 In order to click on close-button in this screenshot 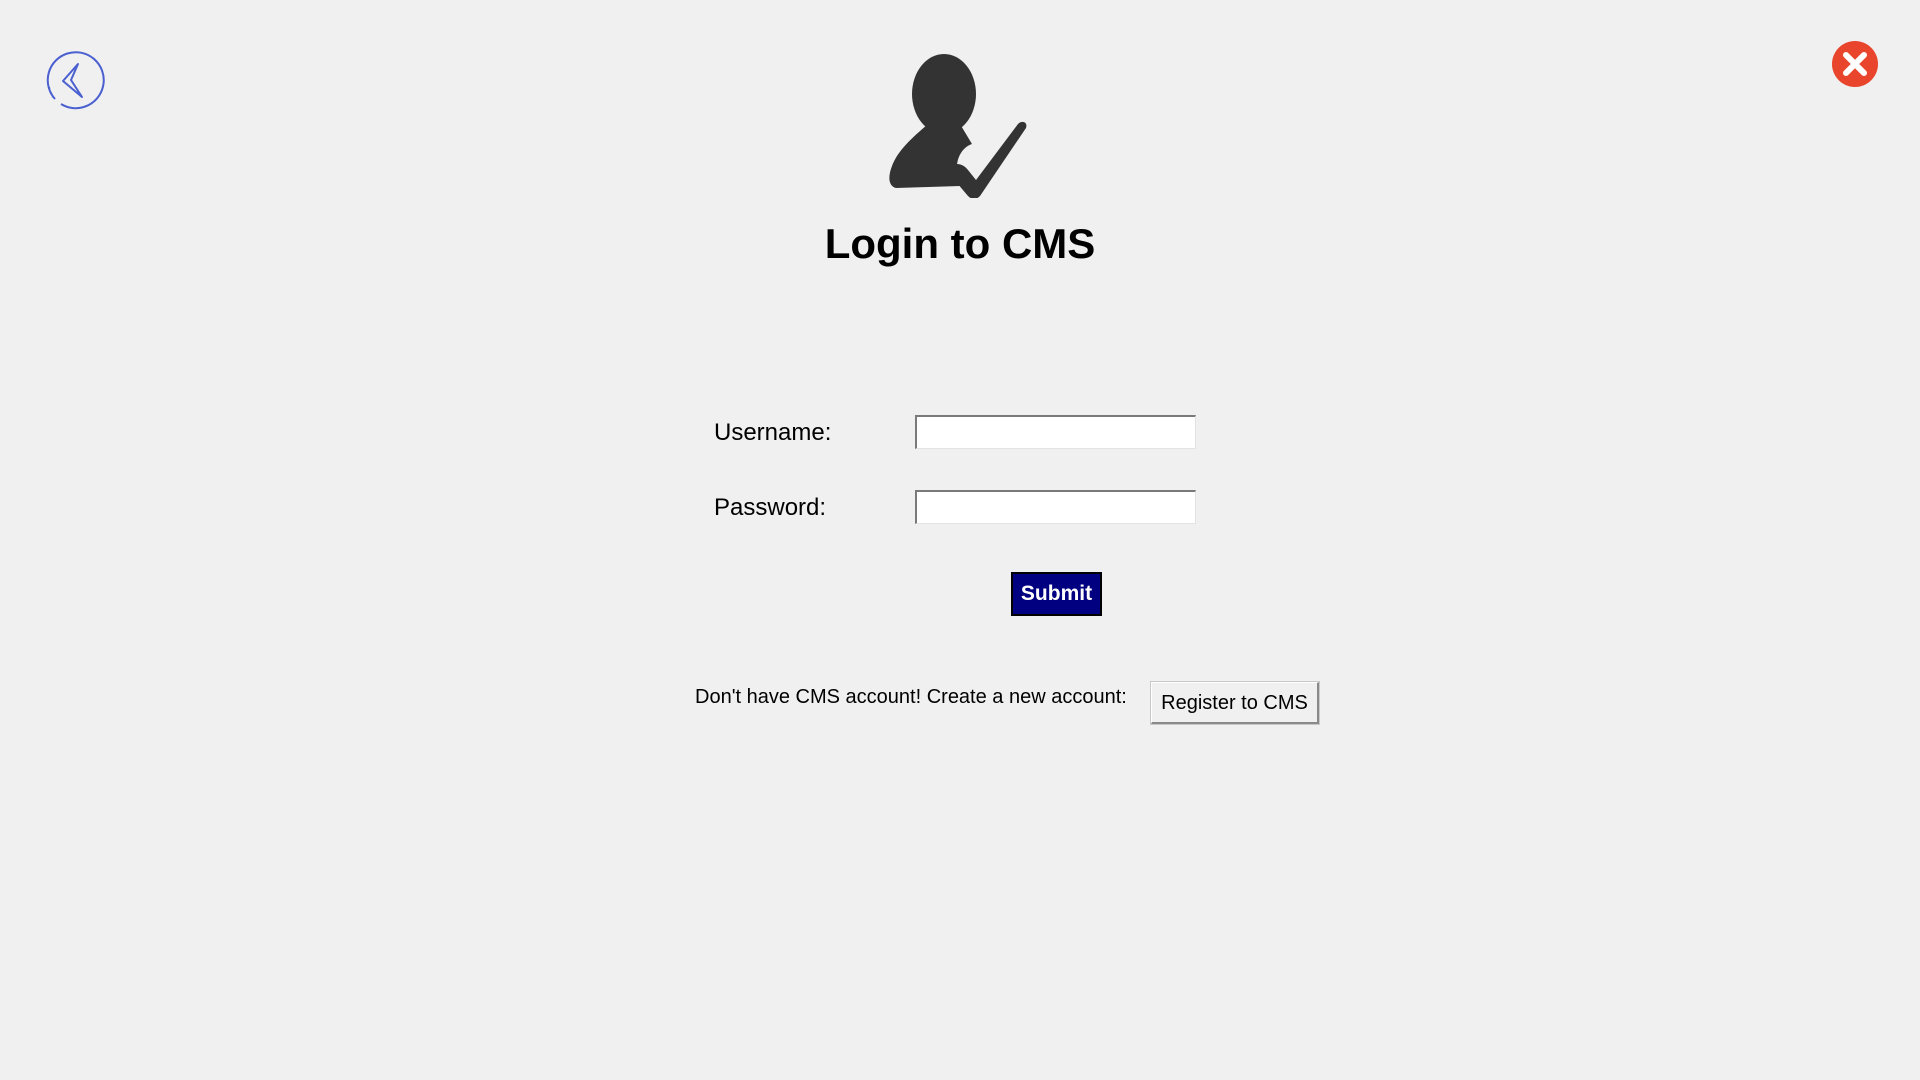, I will do `click(1855, 64)`.